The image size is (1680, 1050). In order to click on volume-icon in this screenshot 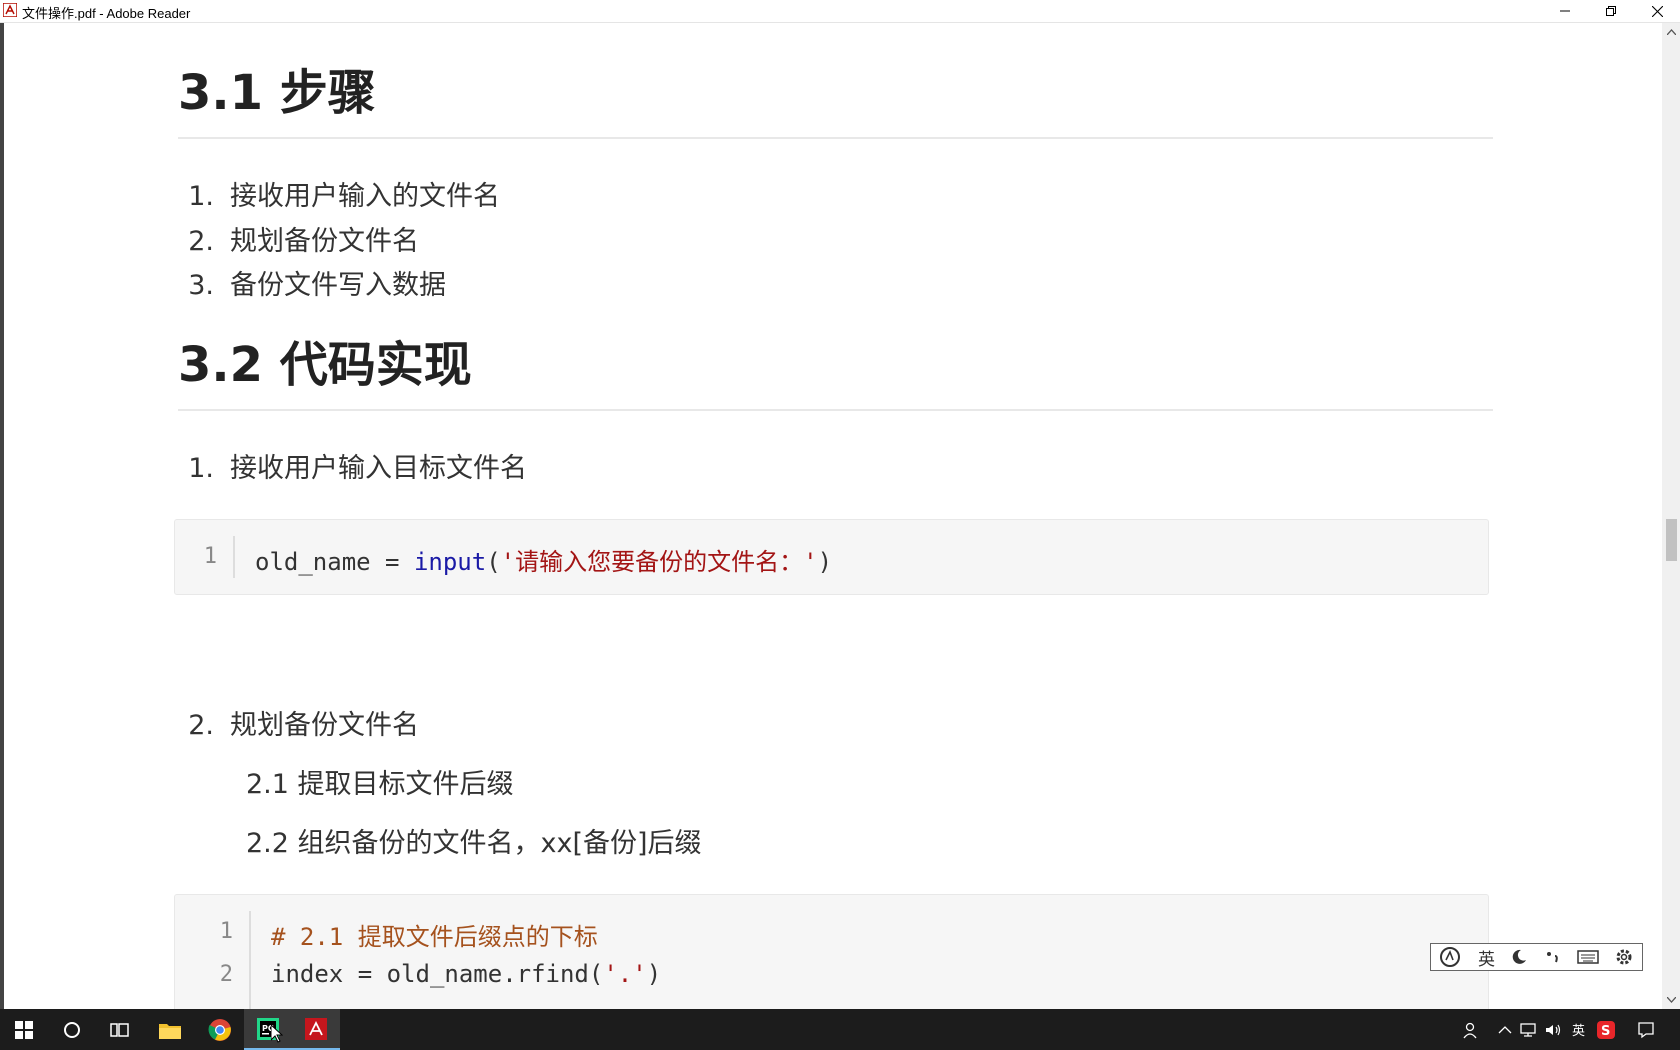, I will do `click(1554, 1030)`.